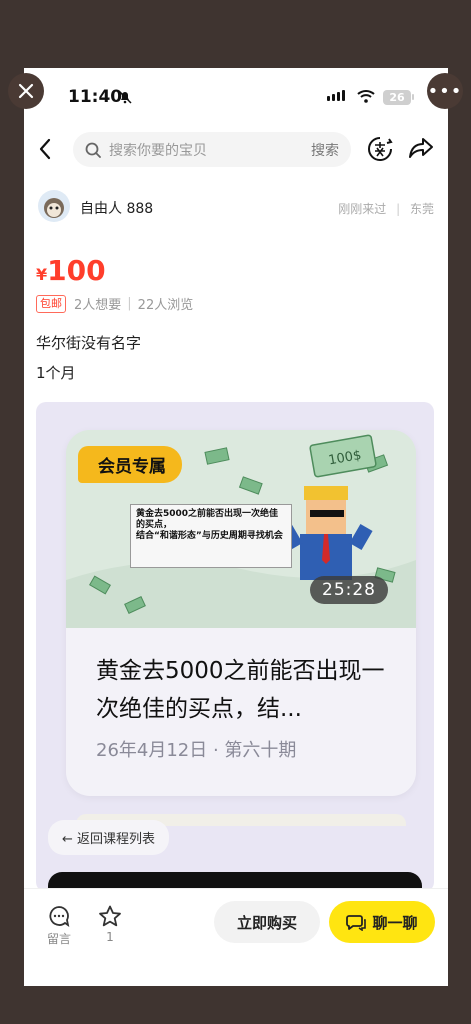 Image resolution: width=471 pixels, height=1024 pixels. I want to click on bottom-action-bar: 留言 1 立即购买 聊一聊, so click(236, 937).